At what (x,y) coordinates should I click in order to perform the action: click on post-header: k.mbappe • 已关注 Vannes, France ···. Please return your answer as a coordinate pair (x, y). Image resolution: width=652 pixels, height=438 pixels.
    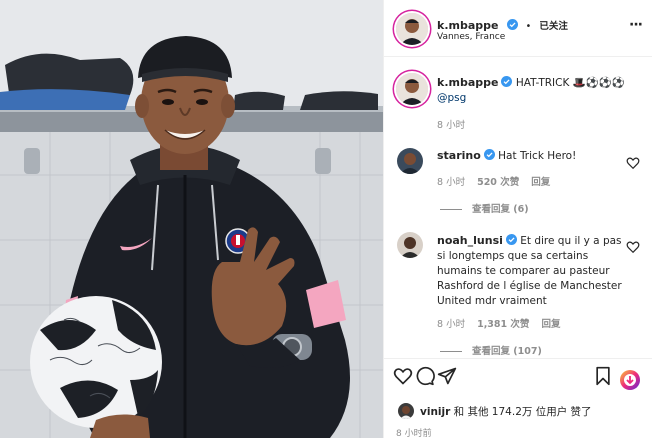
    Looking at the image, I should click on (518, 28).